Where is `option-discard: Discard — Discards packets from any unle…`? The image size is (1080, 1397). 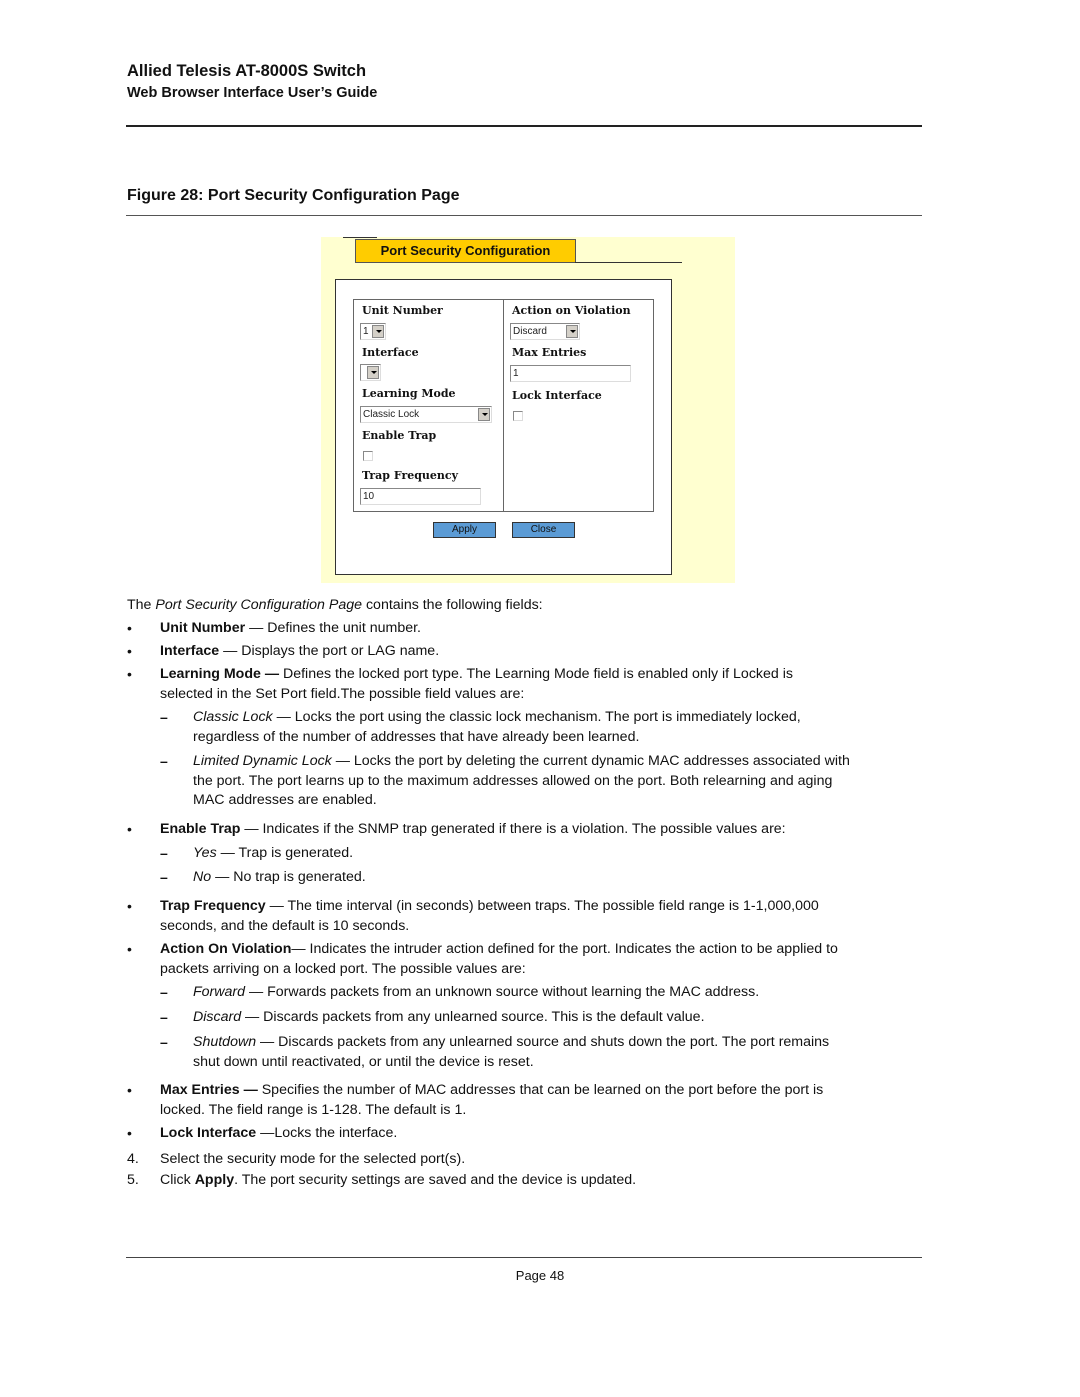
option-discard: Discard — Discards packets from any unle… is located at coordinates (449, 1018).